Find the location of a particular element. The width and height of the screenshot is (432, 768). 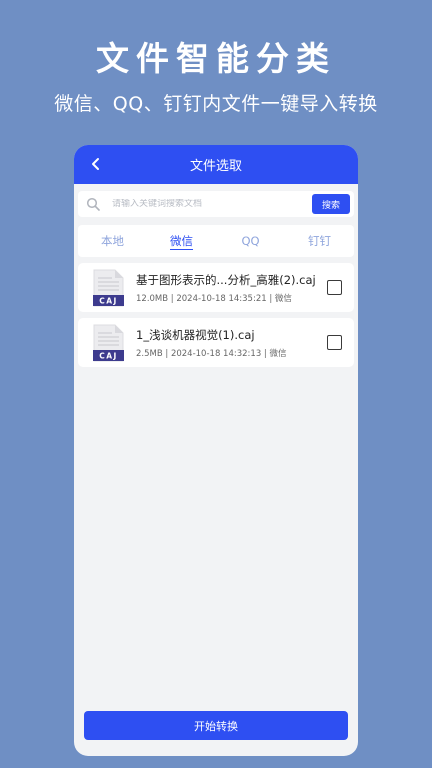

search-button: 搜索 is located at coordinates (331, 204).